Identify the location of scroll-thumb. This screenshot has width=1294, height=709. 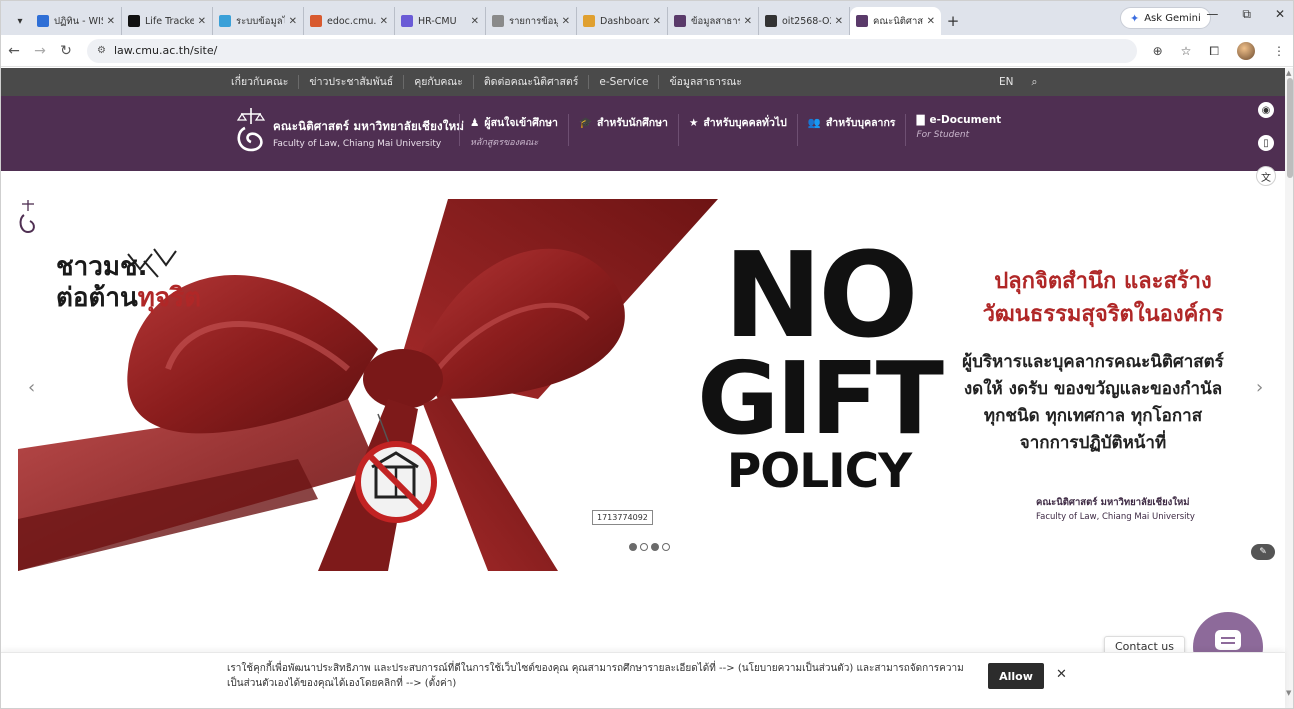
(1290, 128).